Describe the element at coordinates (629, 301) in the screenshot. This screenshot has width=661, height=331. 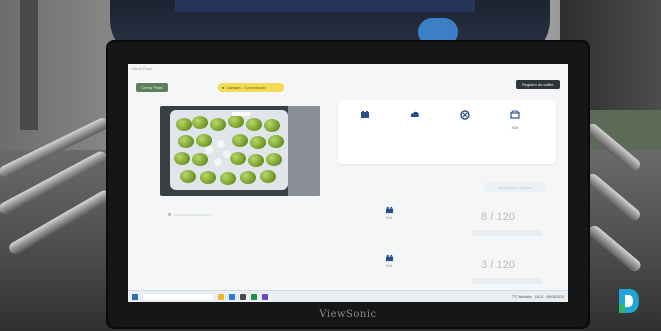
I see `d-logo-icon` at that location.